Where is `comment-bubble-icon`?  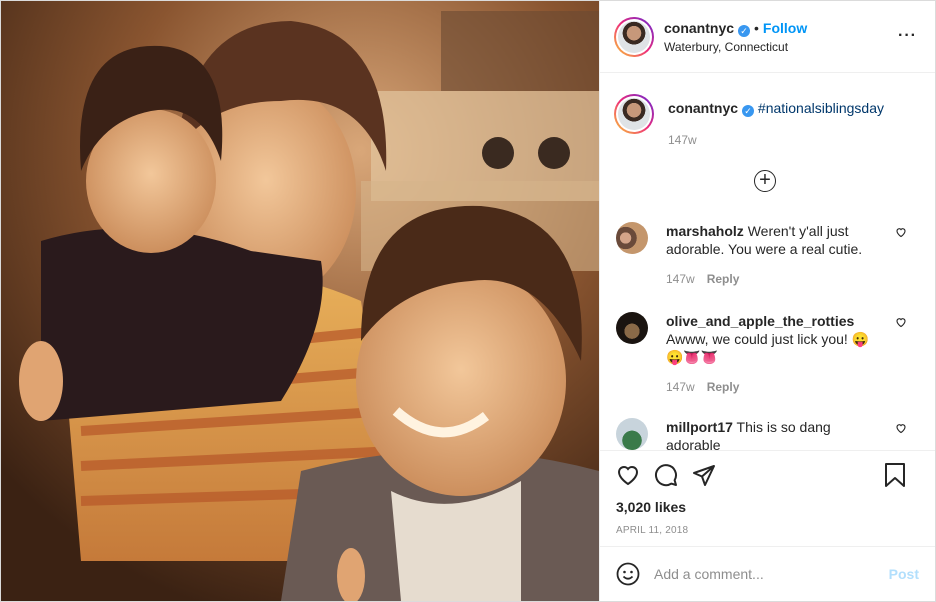
comment-bubble-icon is located at coordinates (666, 475).